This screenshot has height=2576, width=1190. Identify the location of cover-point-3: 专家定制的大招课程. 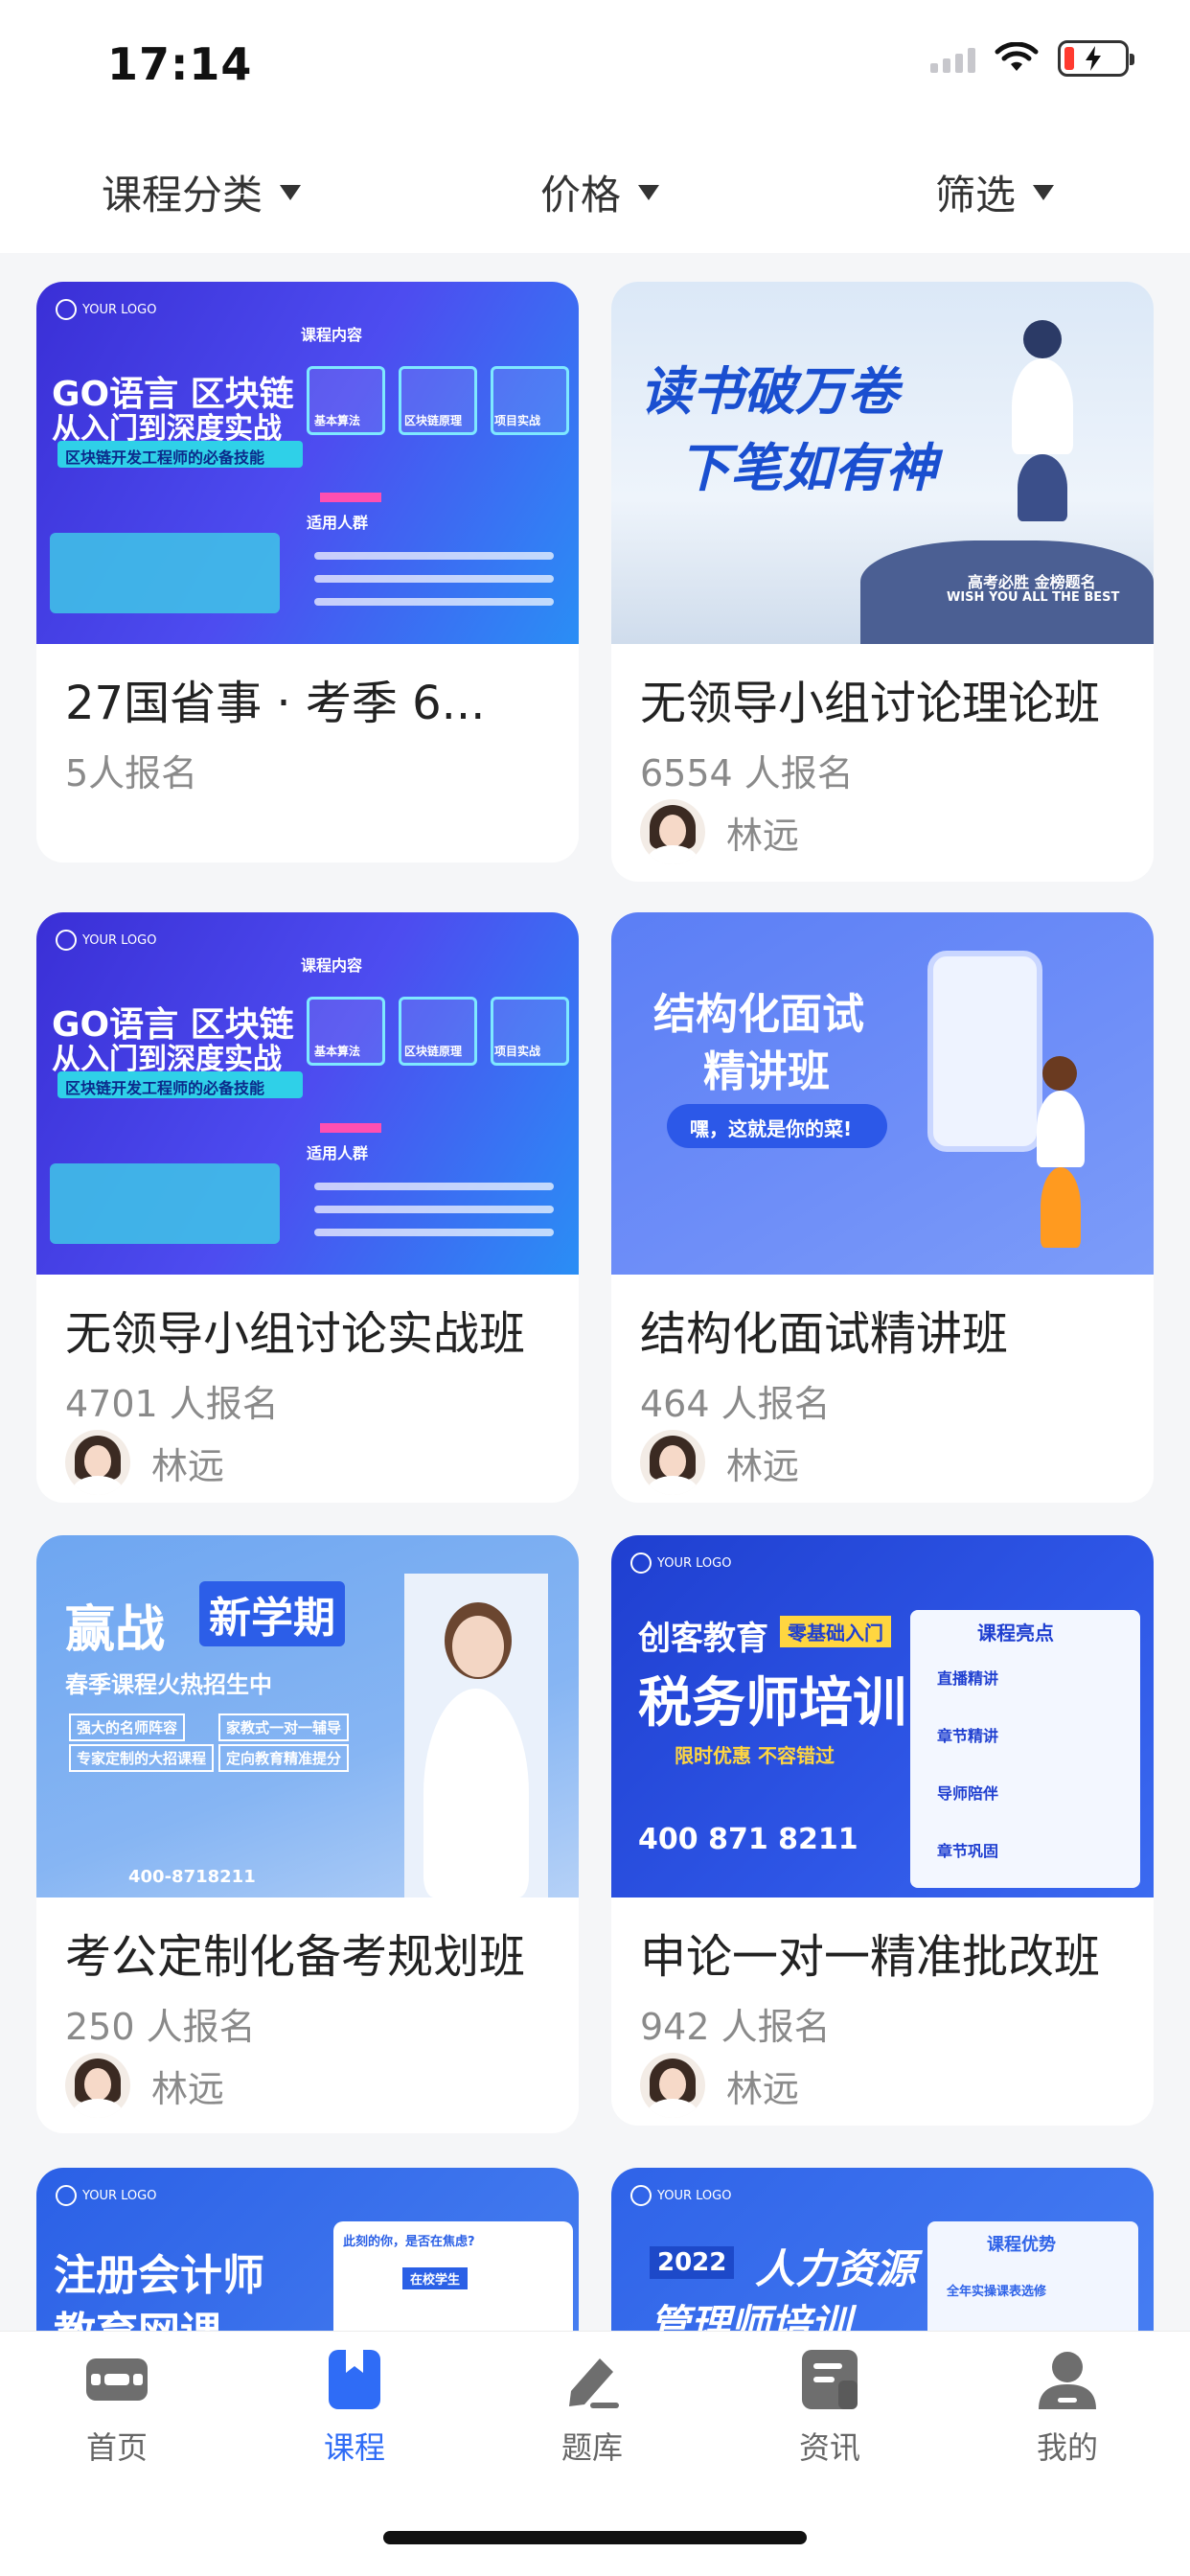
(142, 1758).